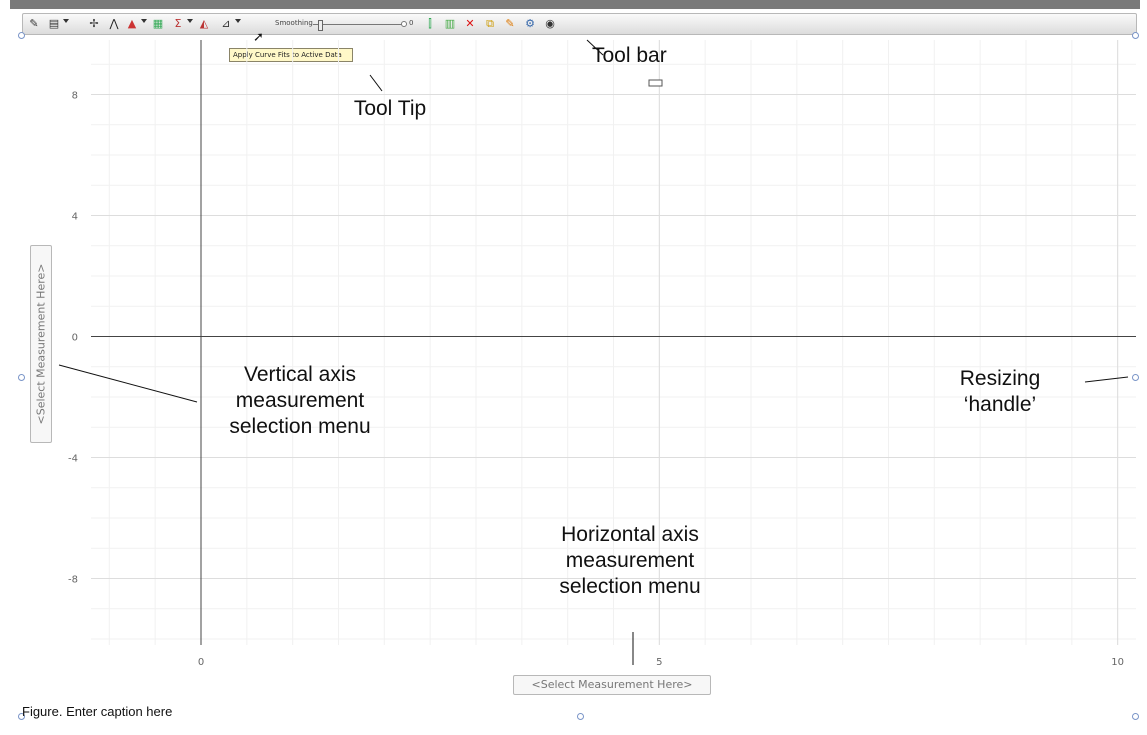  I want to click on tooltip-callout-line, so click(376, 83).